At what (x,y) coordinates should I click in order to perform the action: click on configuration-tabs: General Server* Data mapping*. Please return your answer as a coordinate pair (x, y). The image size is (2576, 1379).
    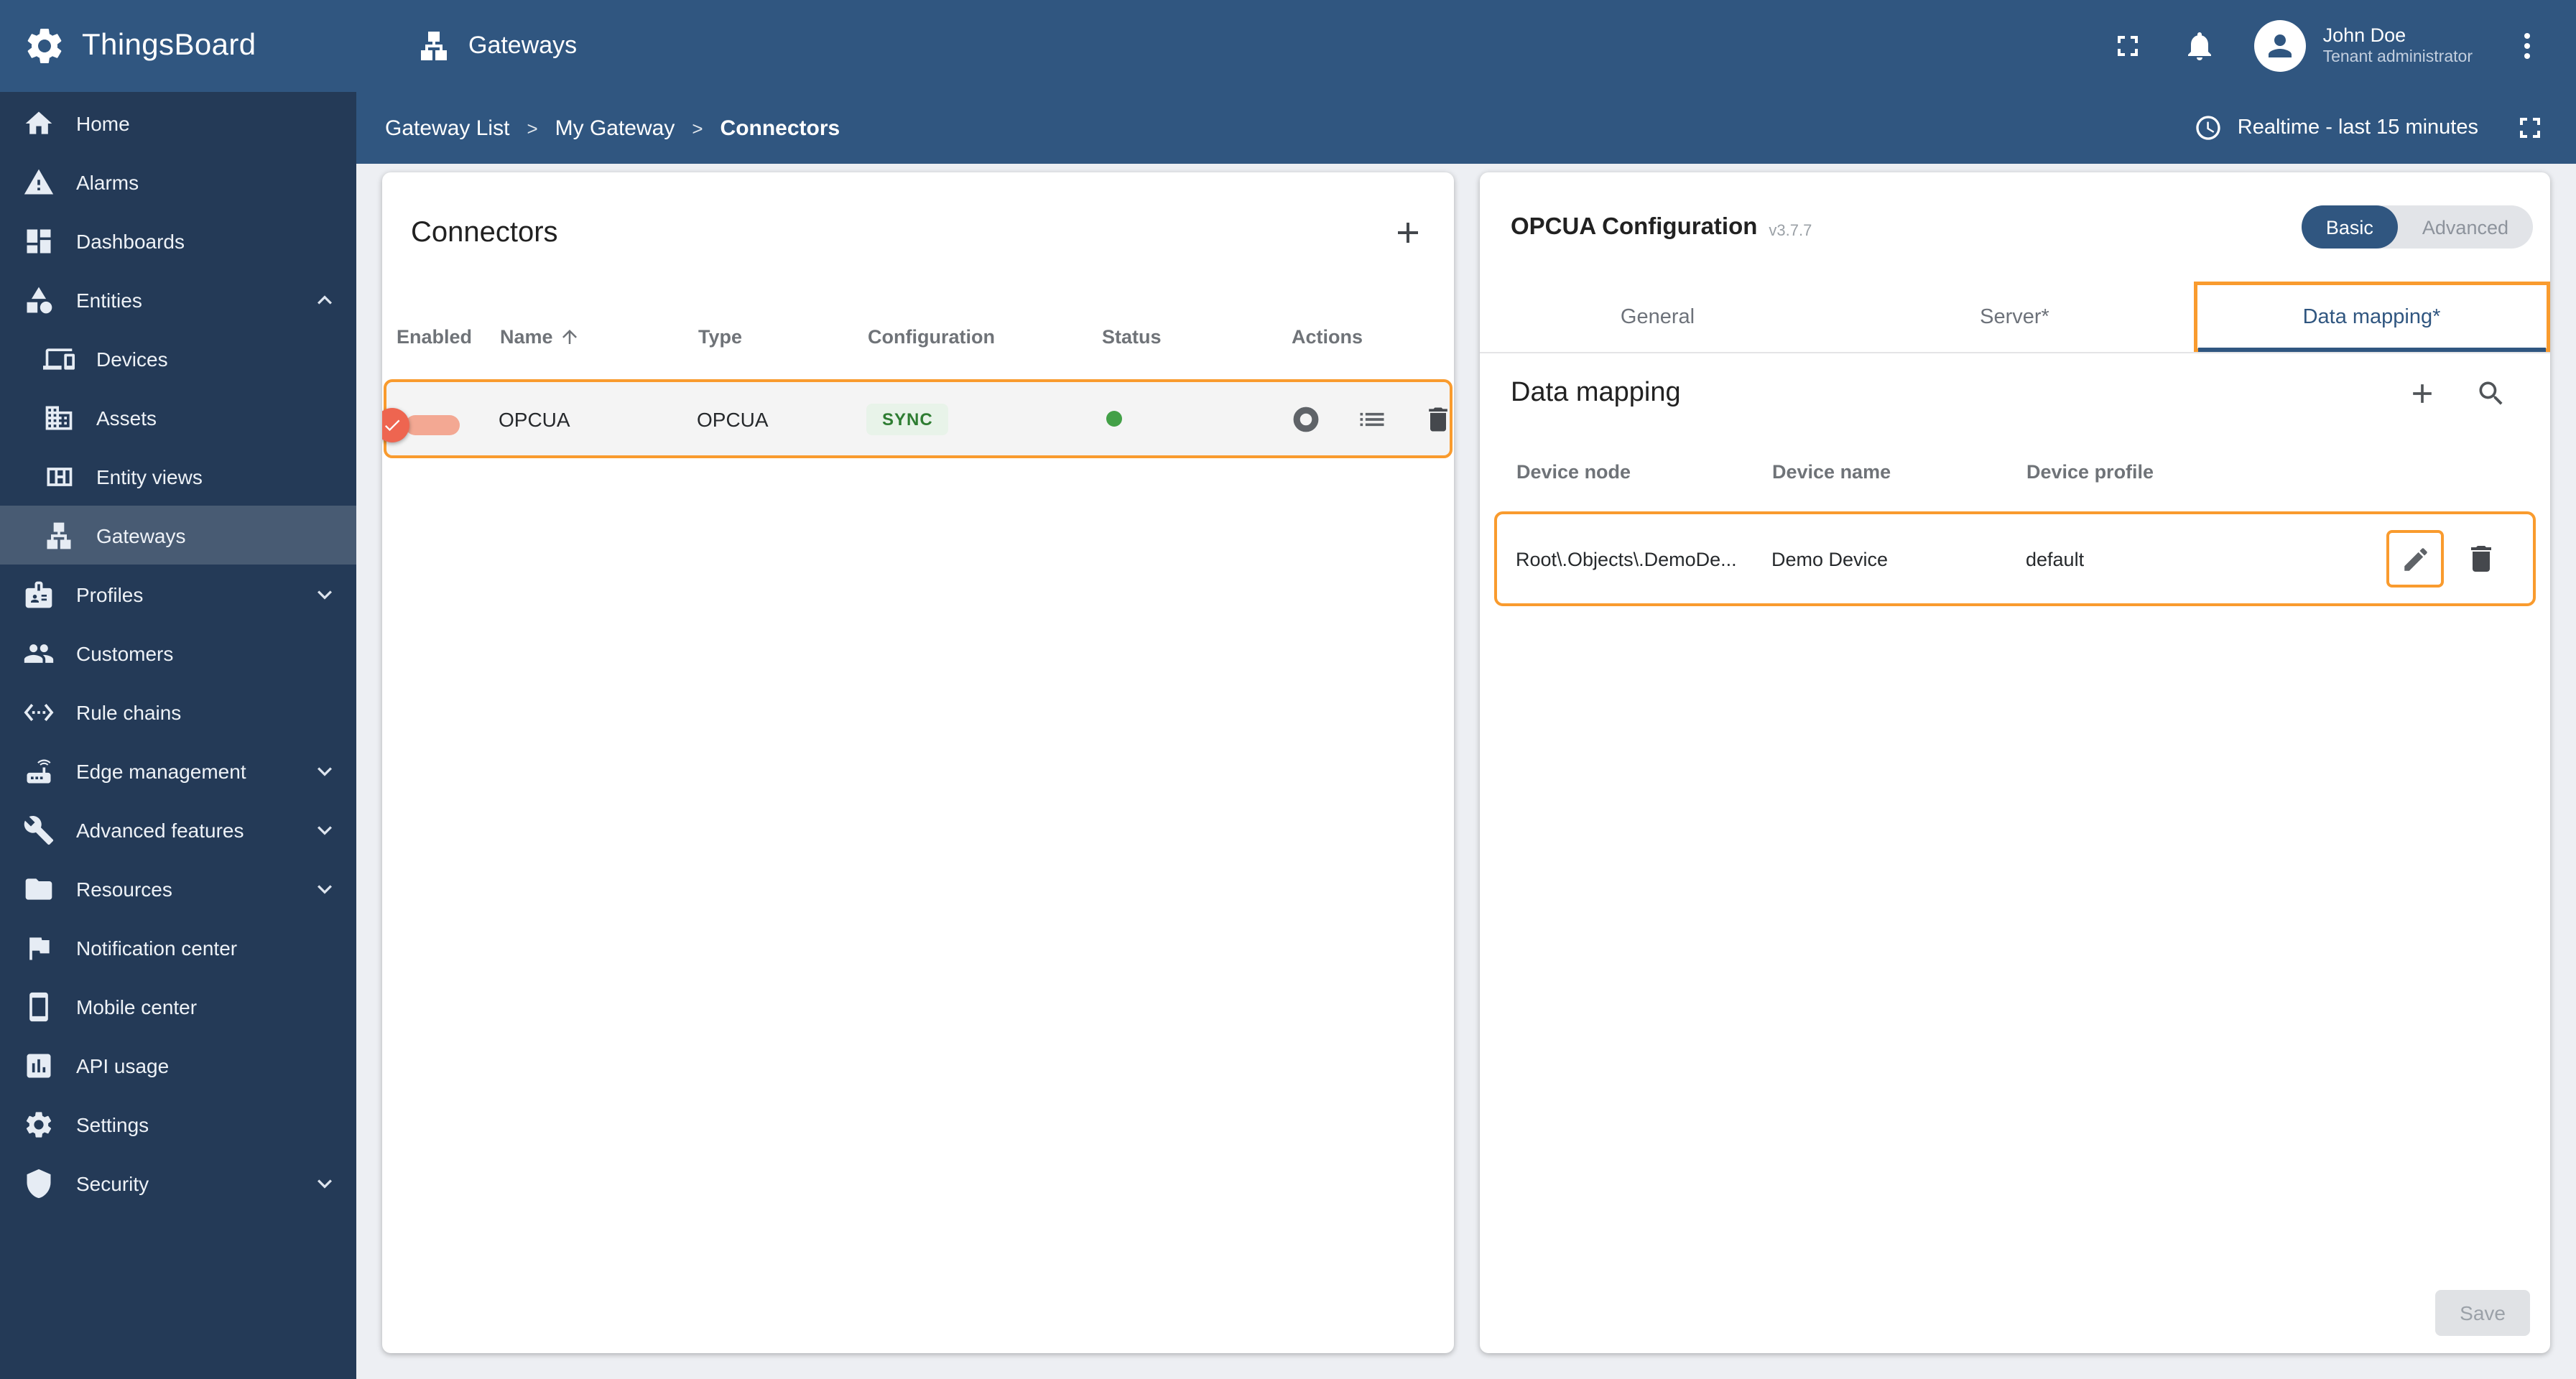
    Looking at the image, I should click on (2014, 318).